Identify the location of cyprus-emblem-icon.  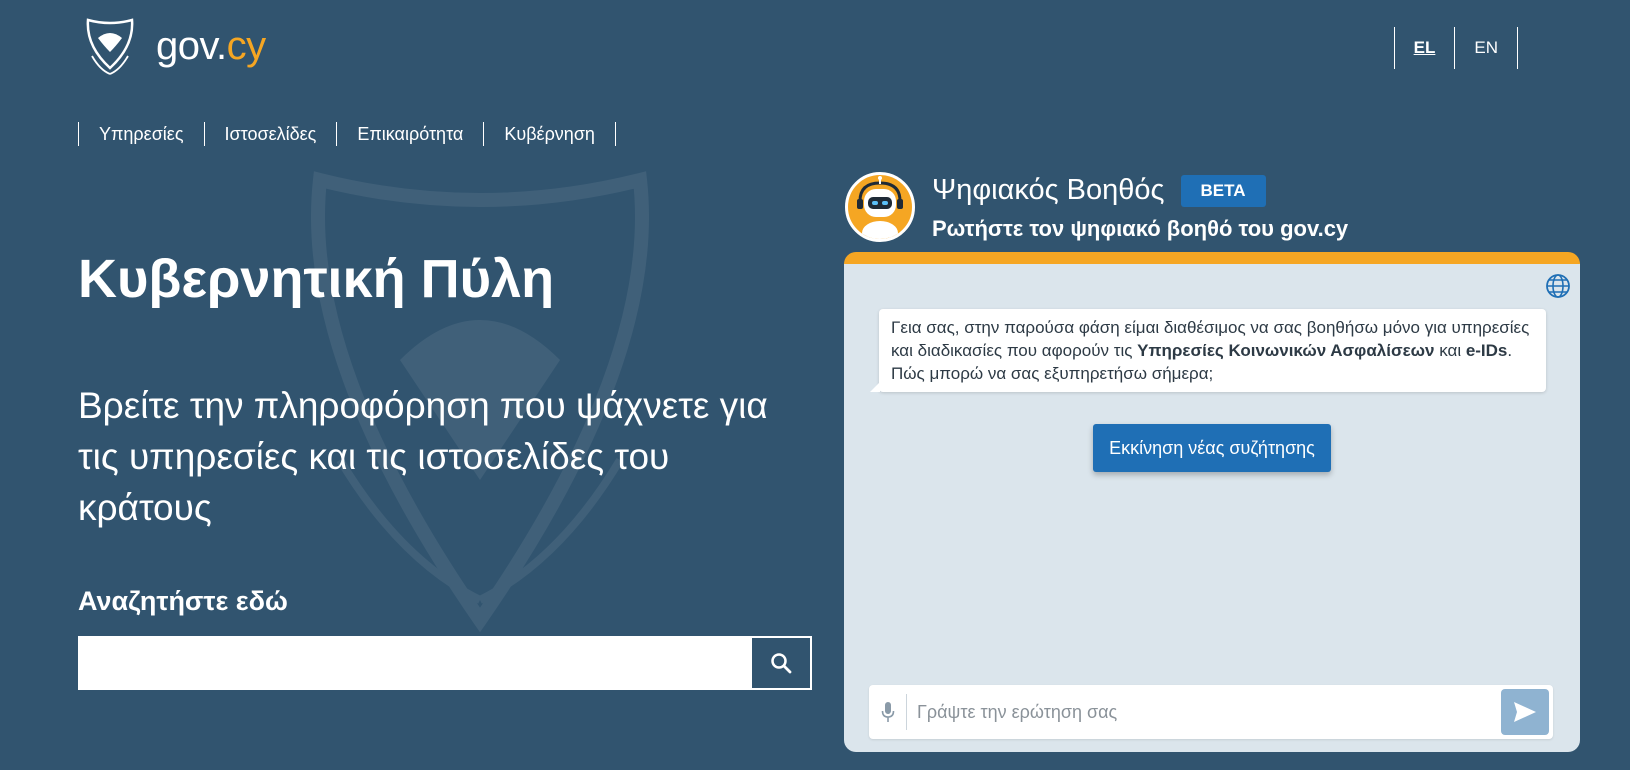
(110, 46).